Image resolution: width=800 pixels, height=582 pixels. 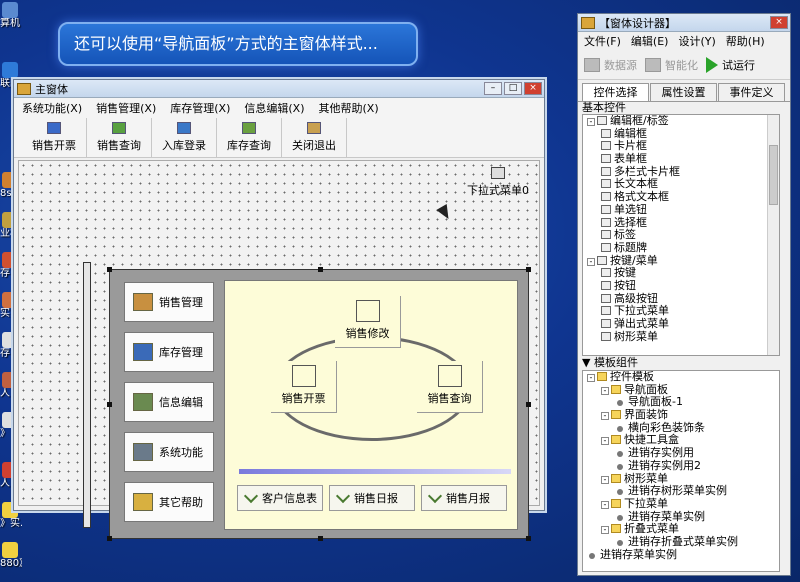 I want to click on menu-item: 其他帮助(X), so click(x=349, y=108).